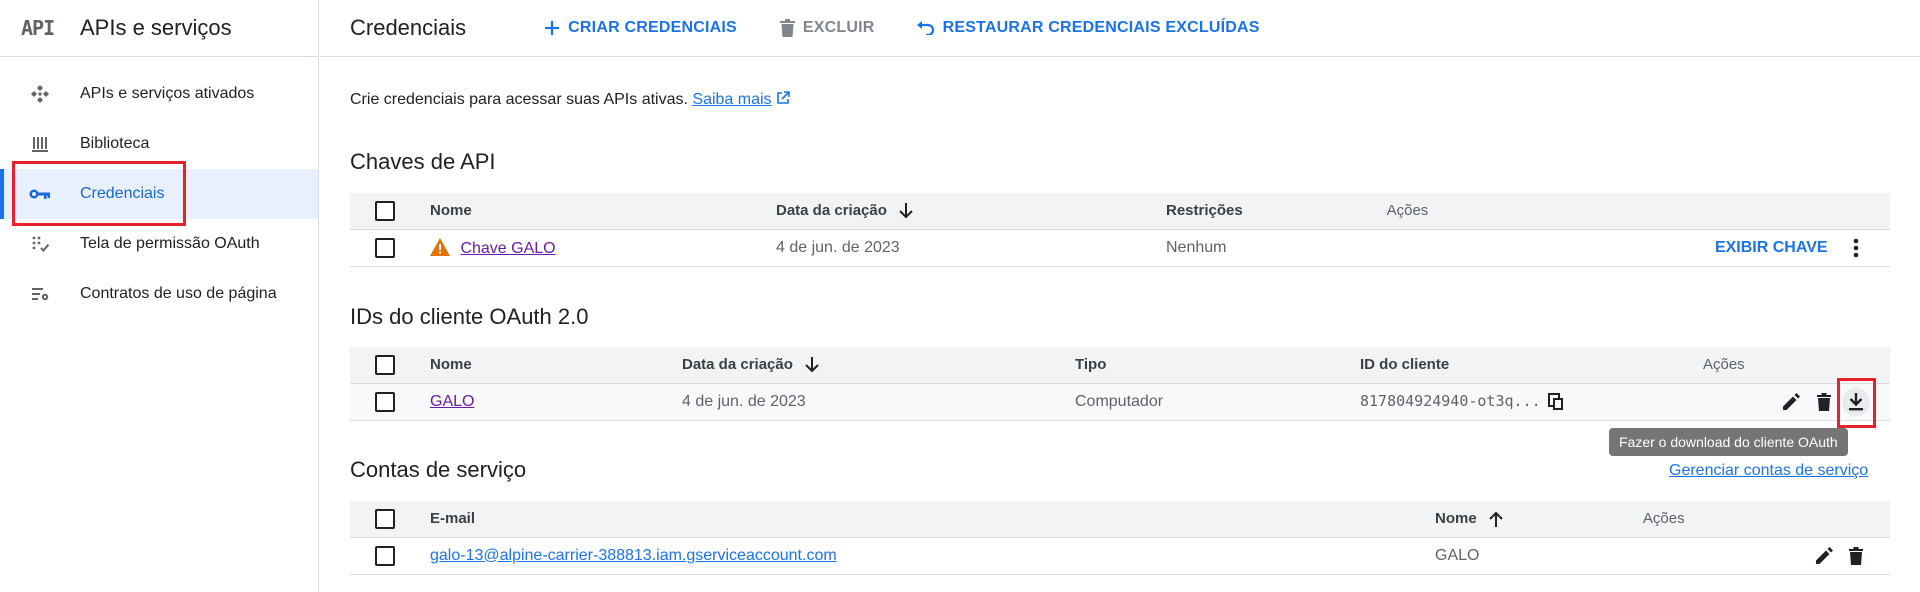  I want to click on delete-button: EXCLUIR, so click(827, 28).